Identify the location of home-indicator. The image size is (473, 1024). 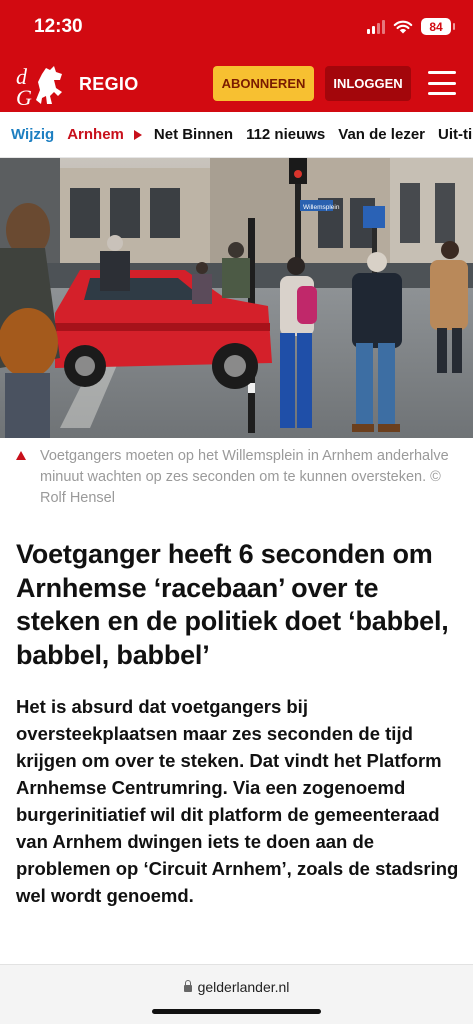
(236, 1011).